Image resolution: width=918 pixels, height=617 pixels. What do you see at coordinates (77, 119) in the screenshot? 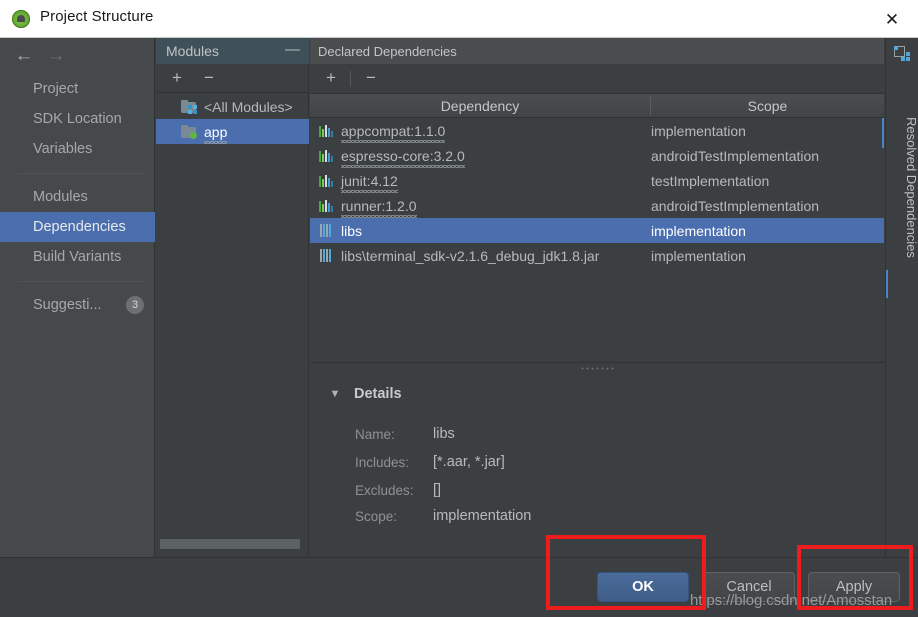
I see `sidebar-item-sdk-location: SDK Location` at bounding box center [77, 119].